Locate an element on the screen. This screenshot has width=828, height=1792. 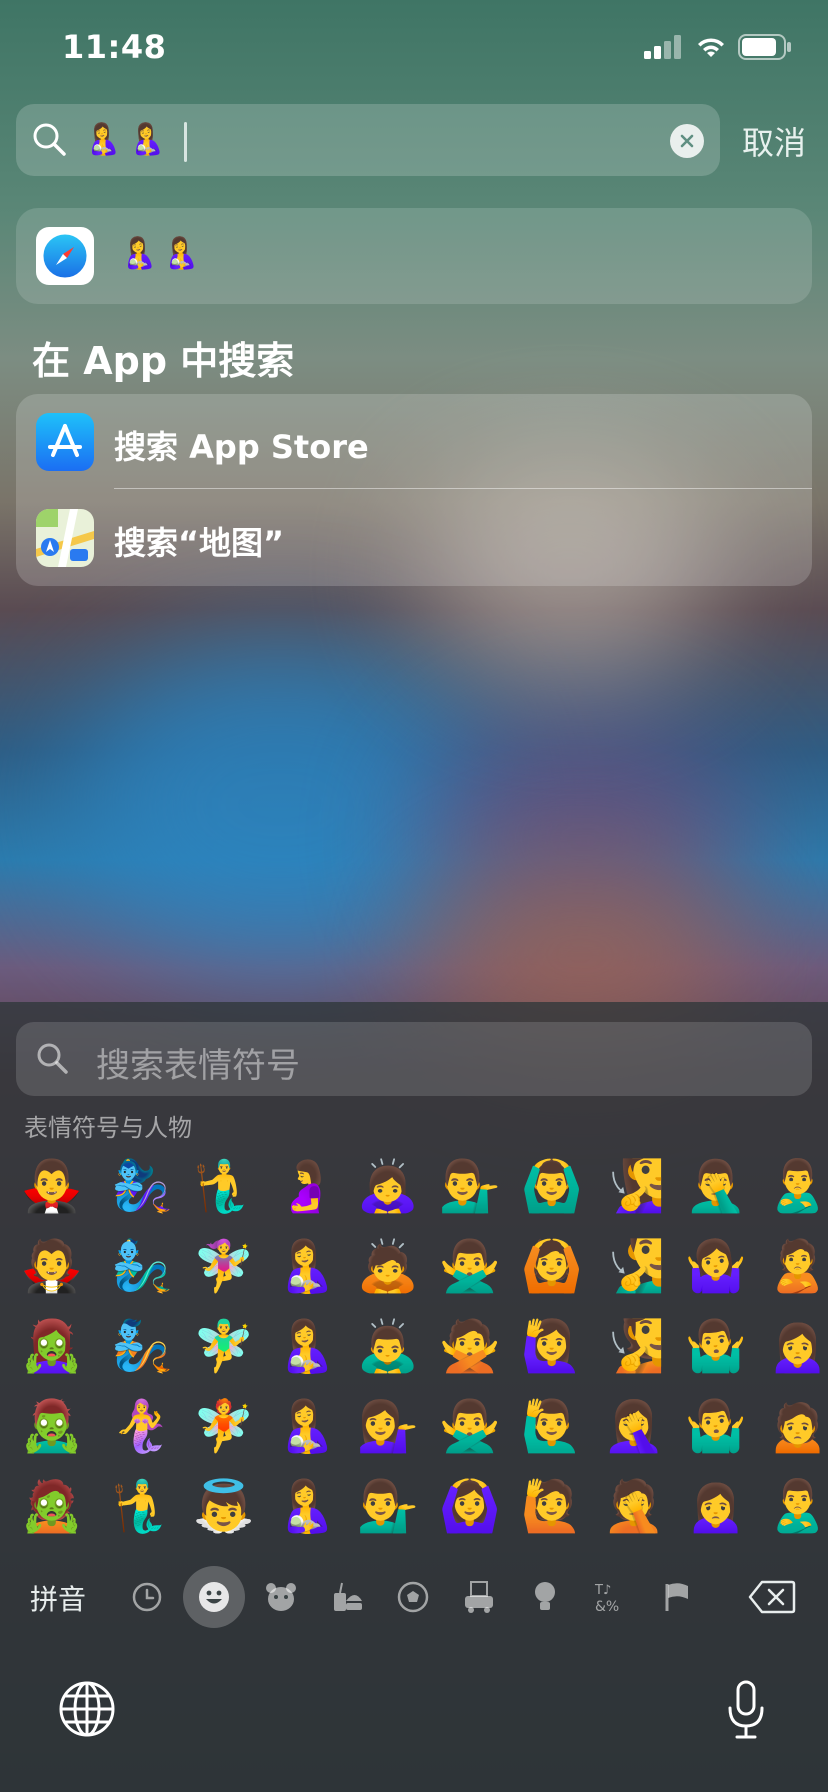
objects-icon is located at coordinates (545, 1597).